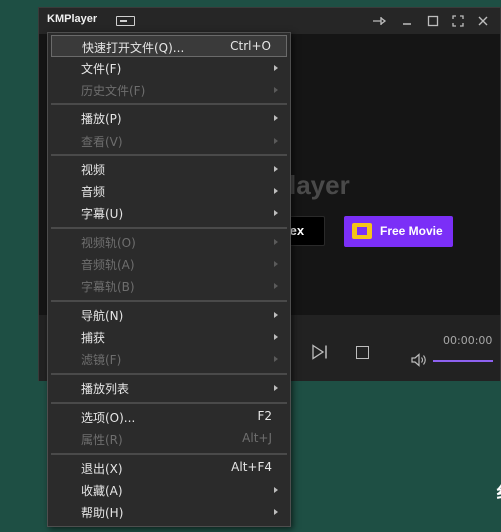  Describe the element at coordinates (169, 388) in the screenshot. I see `menu-item: 播放列表` at that location.